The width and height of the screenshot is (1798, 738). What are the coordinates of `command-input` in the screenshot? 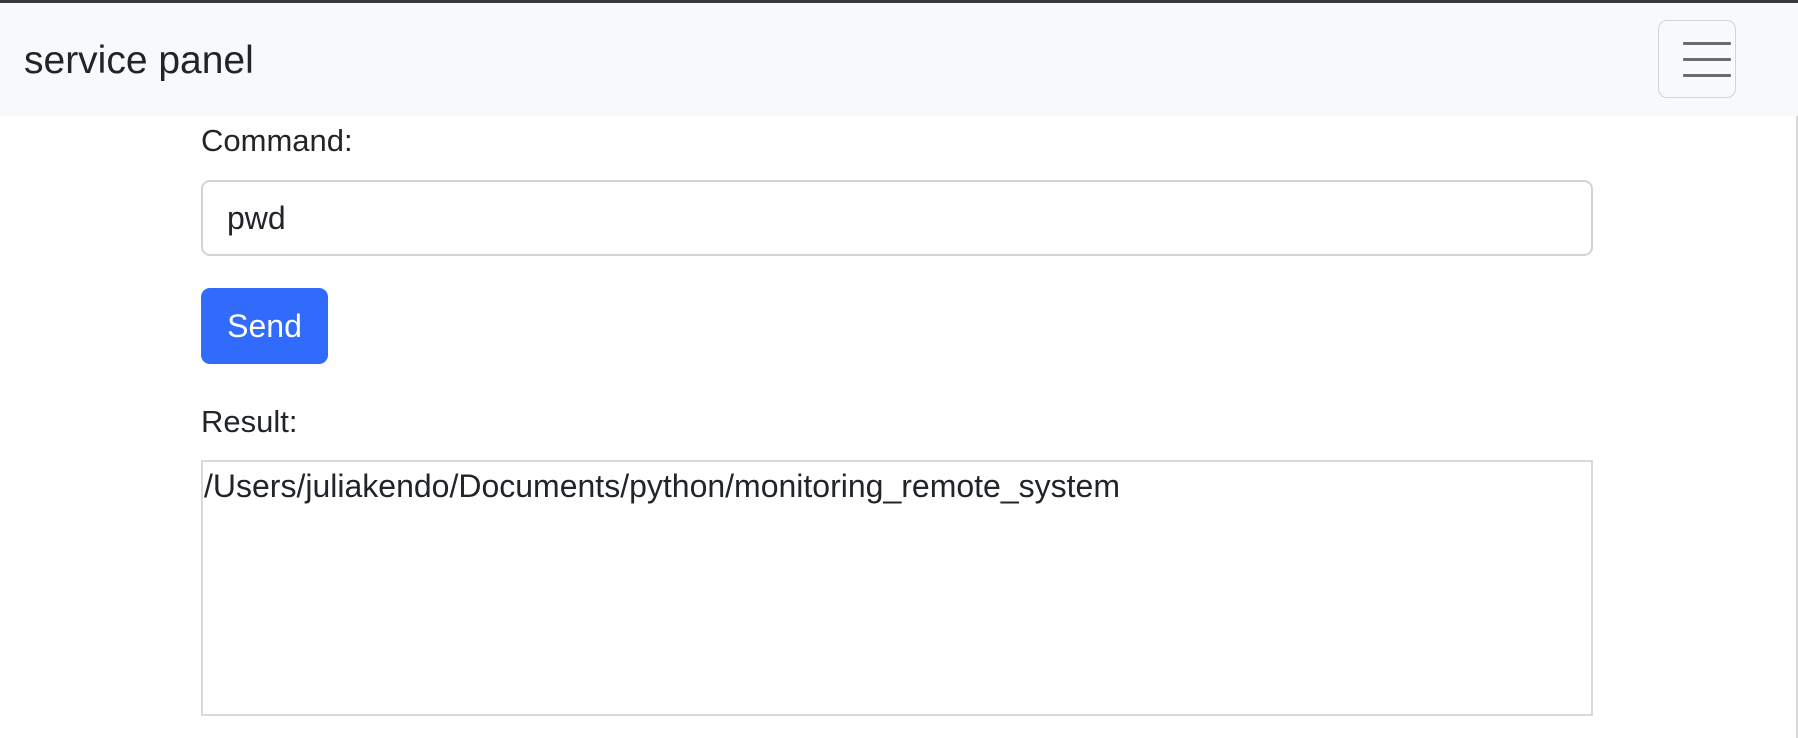 It's located at (897, 218).